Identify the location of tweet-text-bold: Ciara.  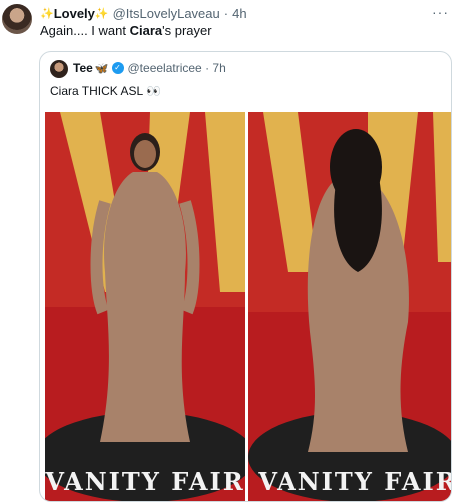
(146, 30).